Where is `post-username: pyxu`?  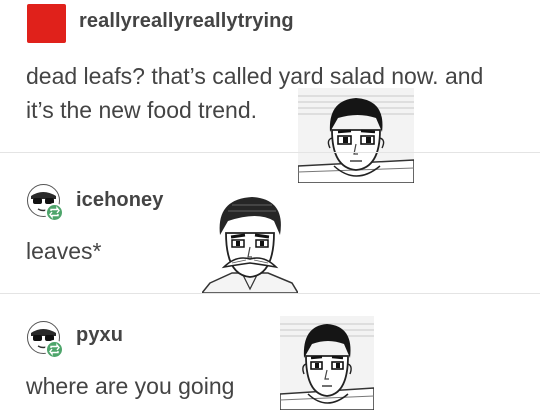 post-username: pyxu is located at coordinates (99, 335).